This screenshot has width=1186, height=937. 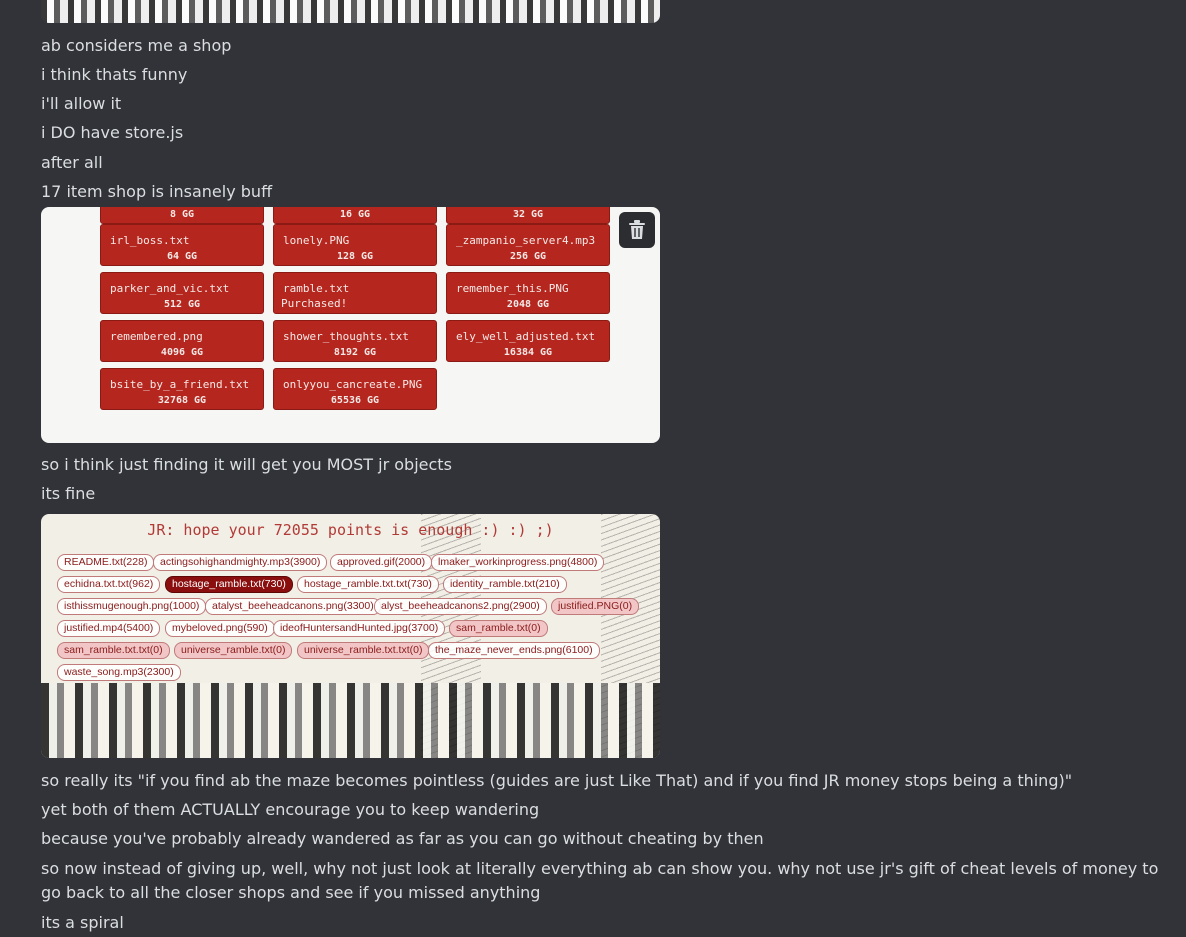 I want to click on file-pill: sam_ramble.txt.txt(0), so click(x=113, y=650).